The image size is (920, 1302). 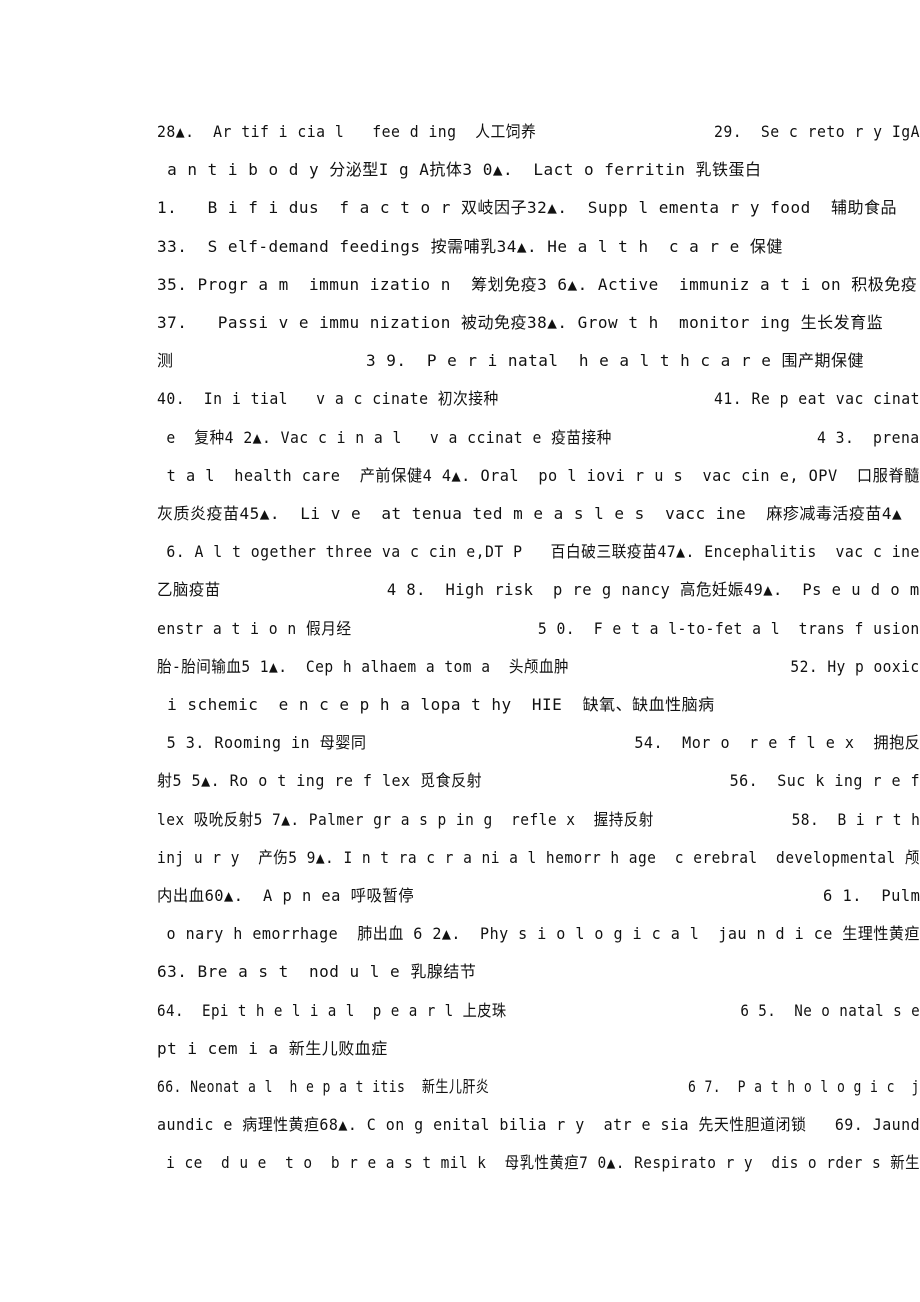 What do you see at coordinates (272, 1048) in the screenshot?
I see `text-line: pt i cem i a 新生儿败血症` at bounding box center [272, 1048].